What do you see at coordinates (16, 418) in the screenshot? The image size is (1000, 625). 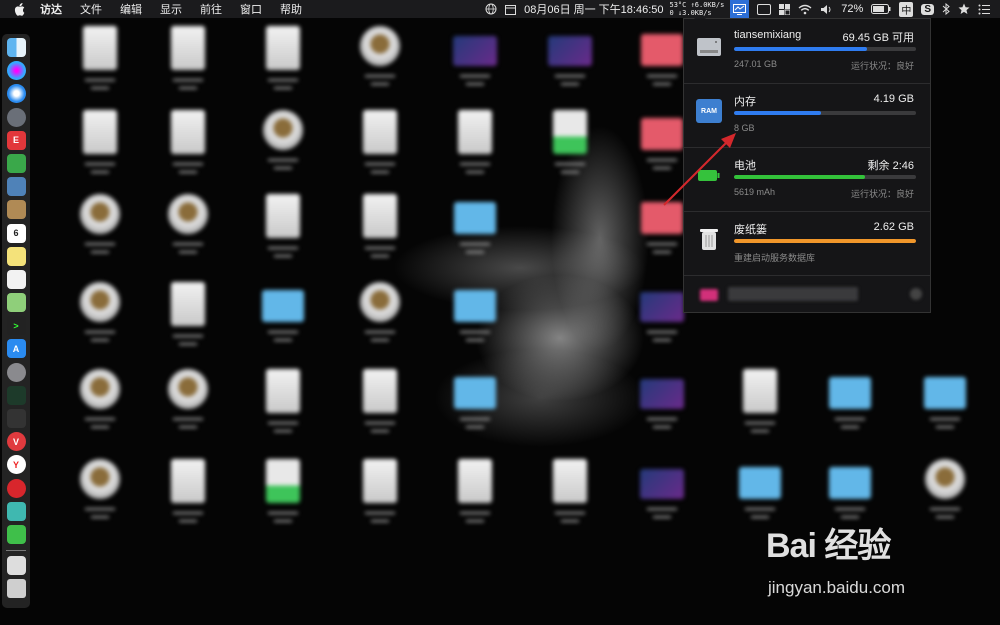 I see `console-icon` at bounding box center [16, 418].